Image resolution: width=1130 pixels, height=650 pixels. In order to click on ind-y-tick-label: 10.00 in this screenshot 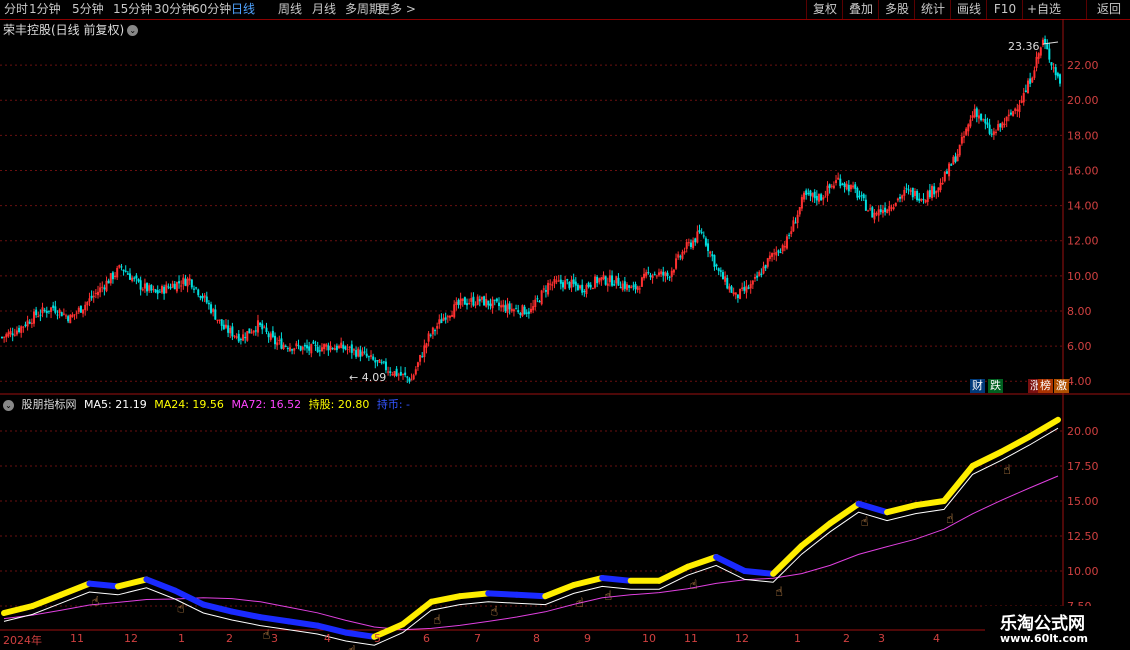, I will do `click(1083, 571)`.